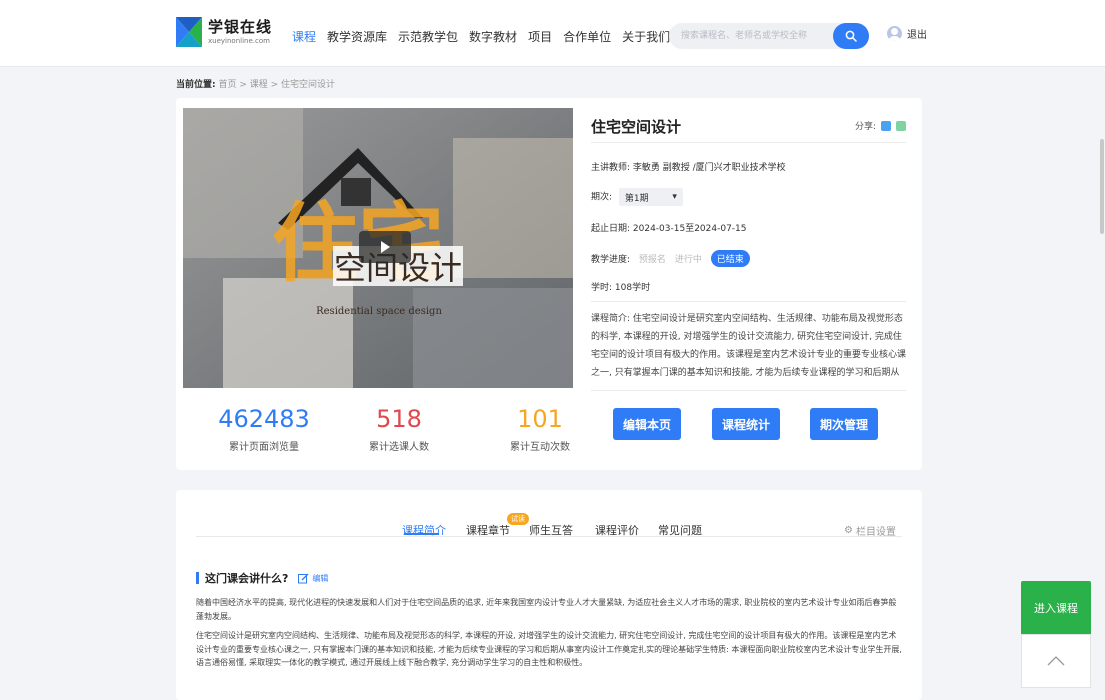 The image size is (1105, 700). Describe the element at coordinates (276, 85) in the screenshot. I see `breadcrumb-path: 首页 > 课程 > 住宅空间设计` at that location.